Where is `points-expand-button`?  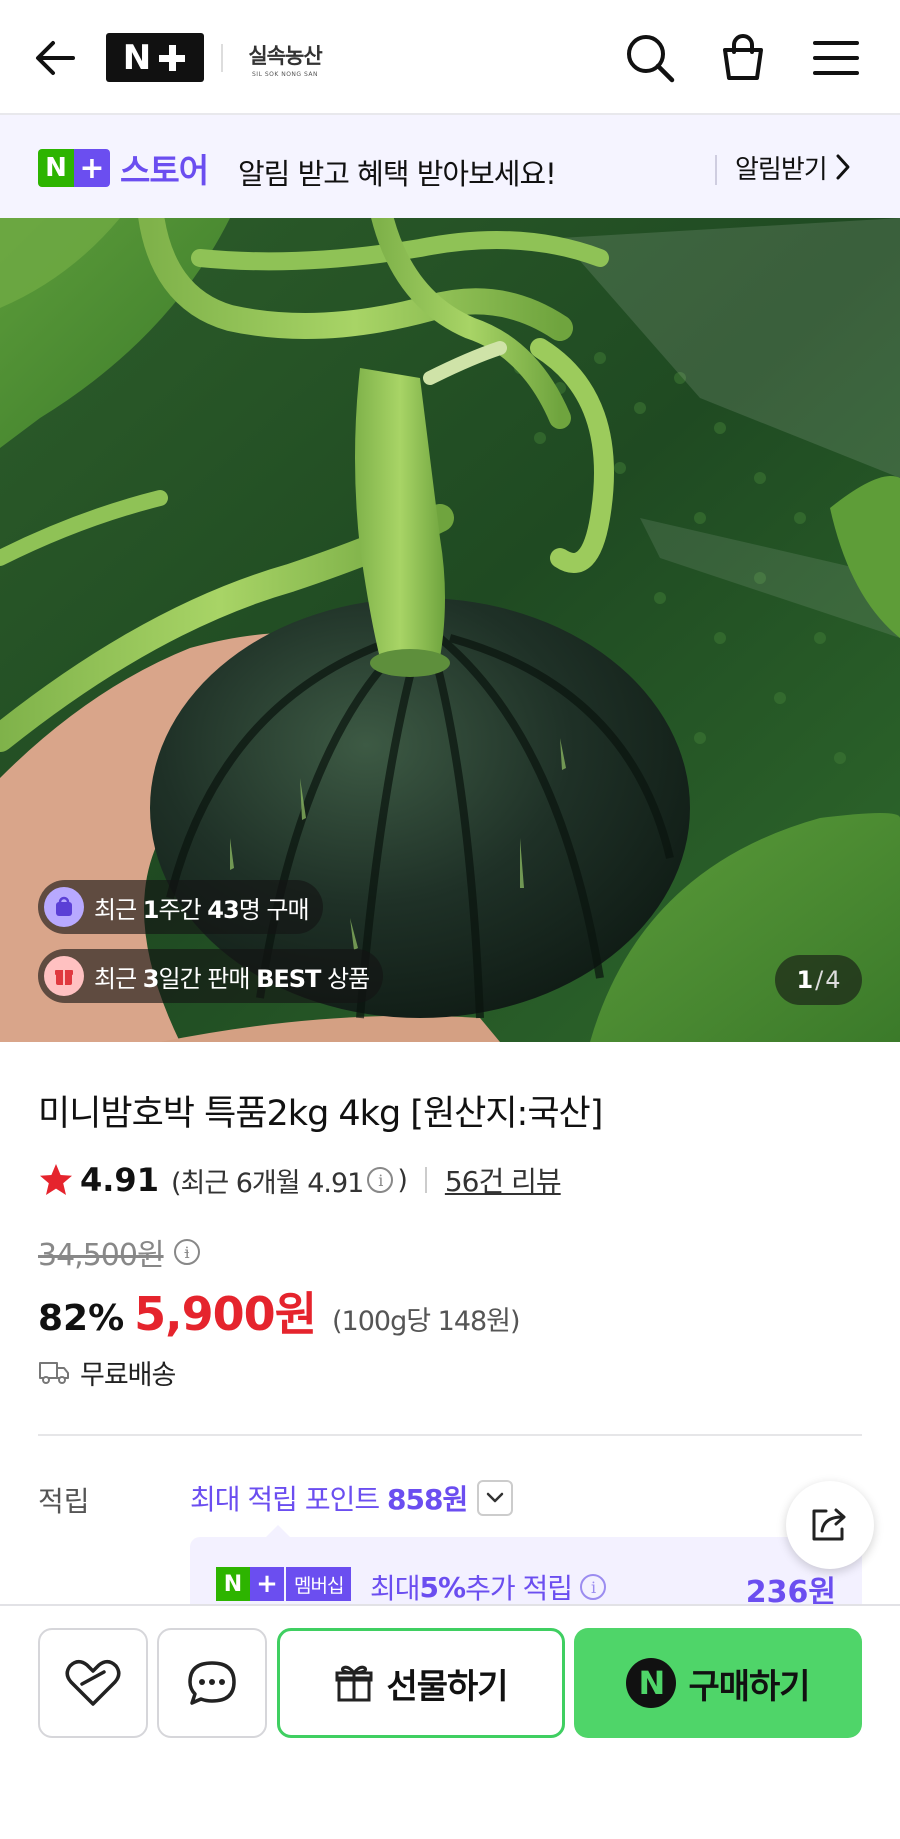 points-expand-button is located at coordinates (495, 1498).